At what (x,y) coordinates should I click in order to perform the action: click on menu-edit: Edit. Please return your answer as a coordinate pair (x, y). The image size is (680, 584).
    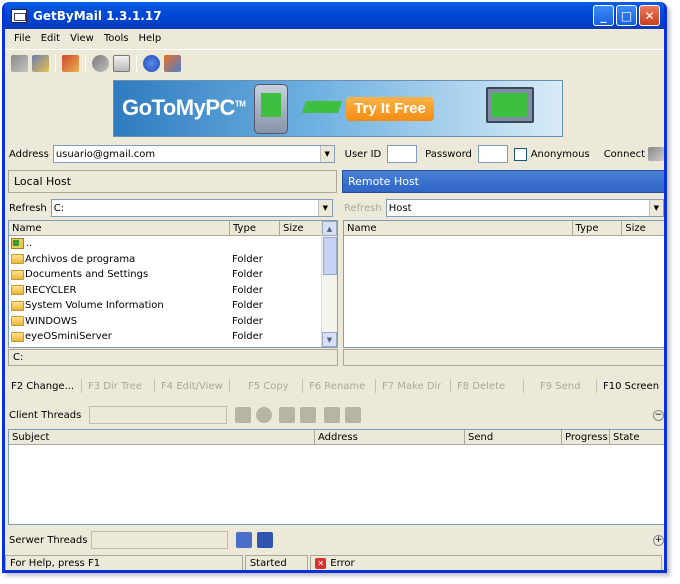
    Looking at the image, I should click on (50, 38).